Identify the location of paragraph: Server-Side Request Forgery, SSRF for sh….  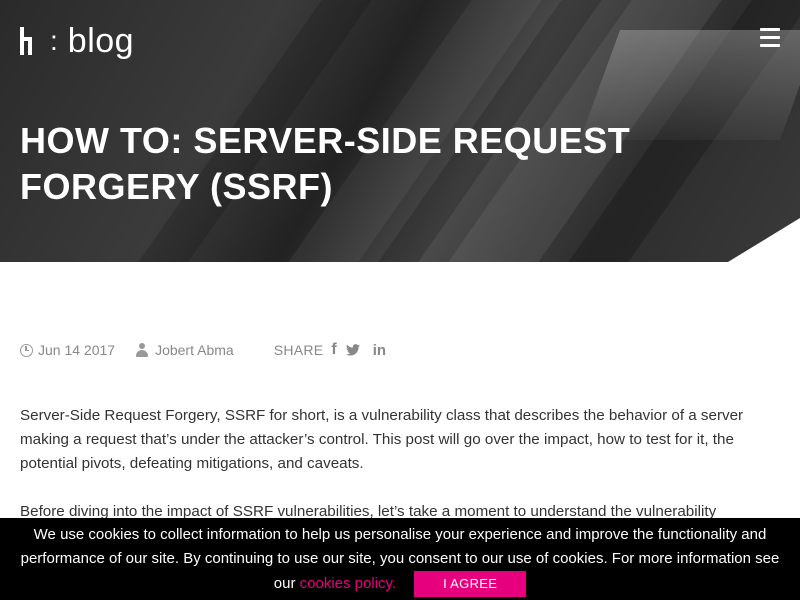
(382, 439).